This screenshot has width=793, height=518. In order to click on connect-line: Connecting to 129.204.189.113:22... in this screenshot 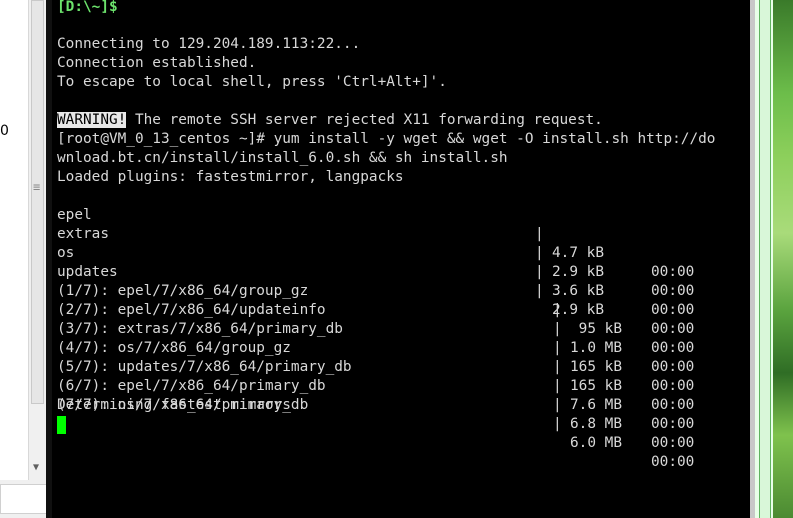, I will do `click(209, 44)`.